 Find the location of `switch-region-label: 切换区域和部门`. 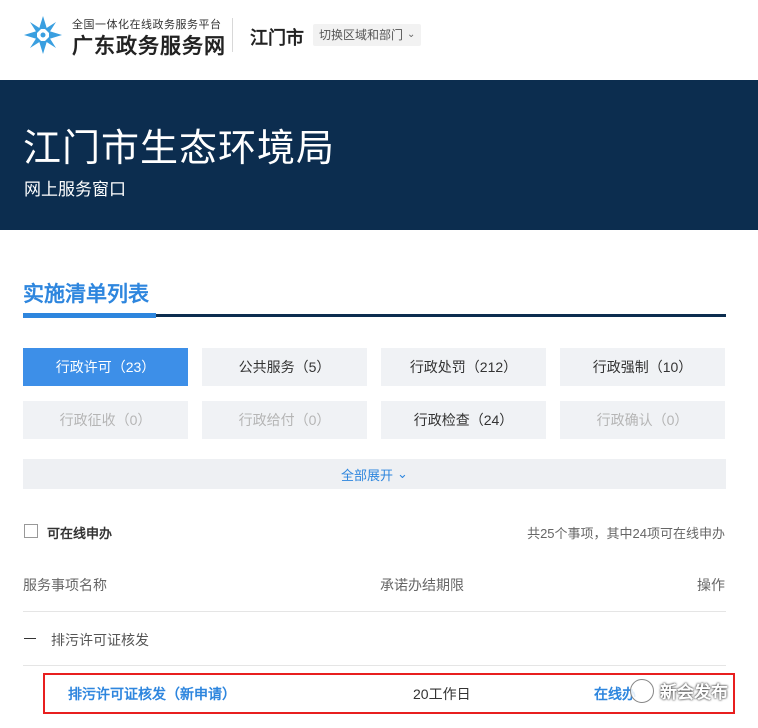

switch-region-label: 切换区域和部门 is located at coordinates (361, 35).